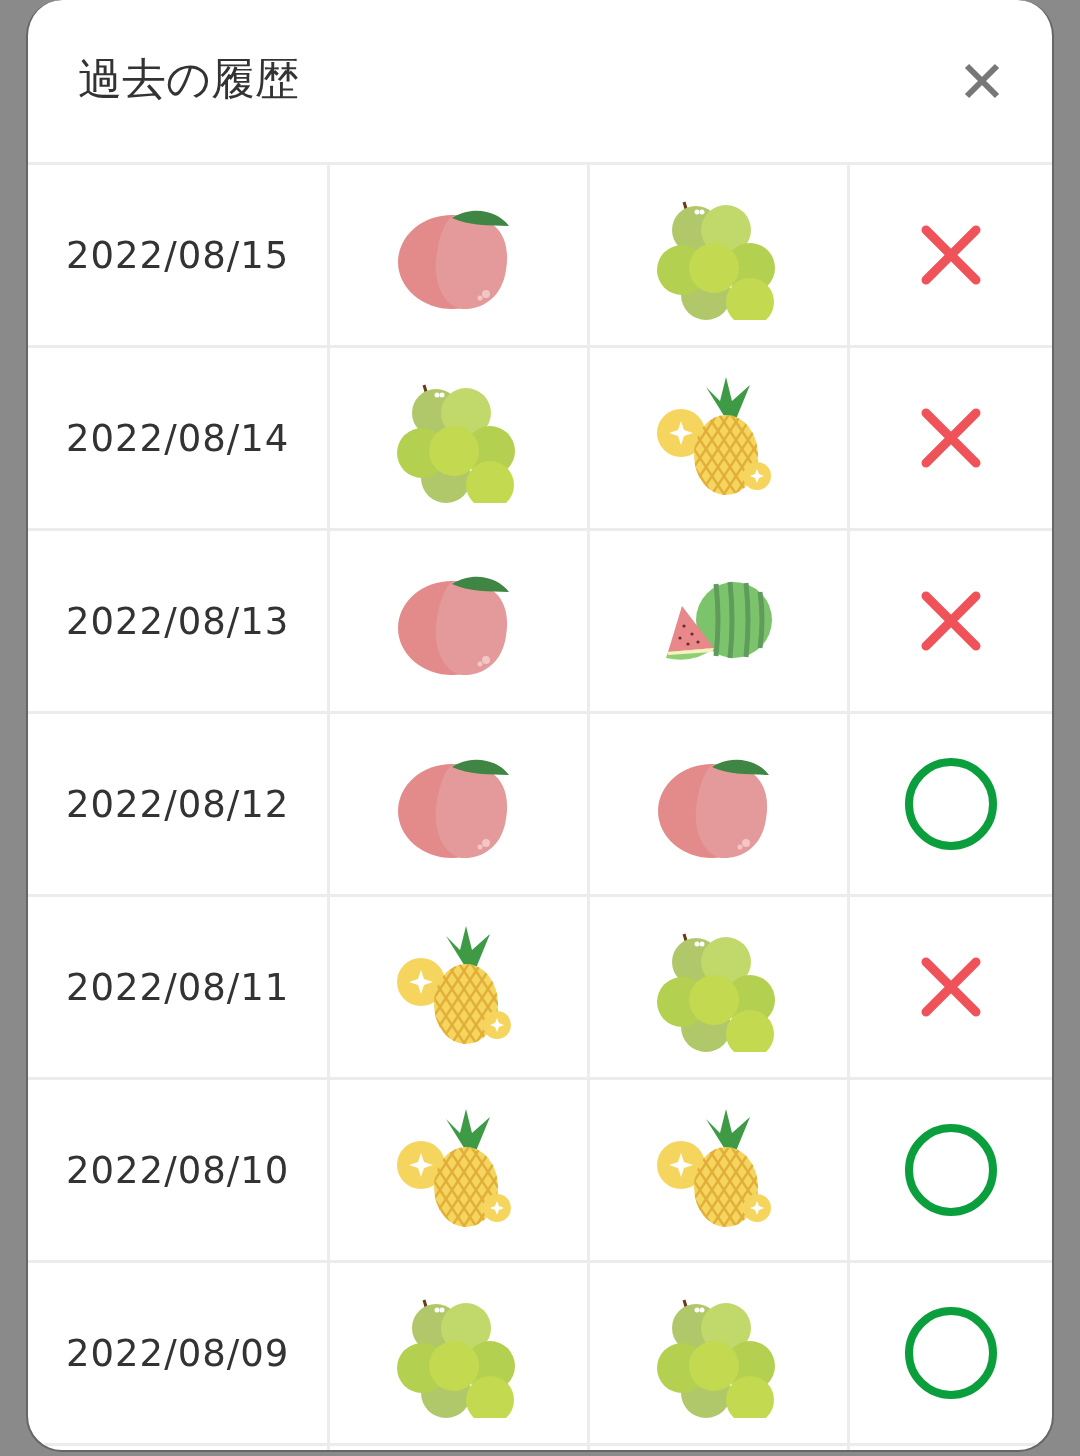 The width and height of the screenshot is (1080, 1456). What do you see at coordinates (178, 1170) in the screenshot?
I see `date-text: 2022/08/10` at bounding box center [178, 1170].